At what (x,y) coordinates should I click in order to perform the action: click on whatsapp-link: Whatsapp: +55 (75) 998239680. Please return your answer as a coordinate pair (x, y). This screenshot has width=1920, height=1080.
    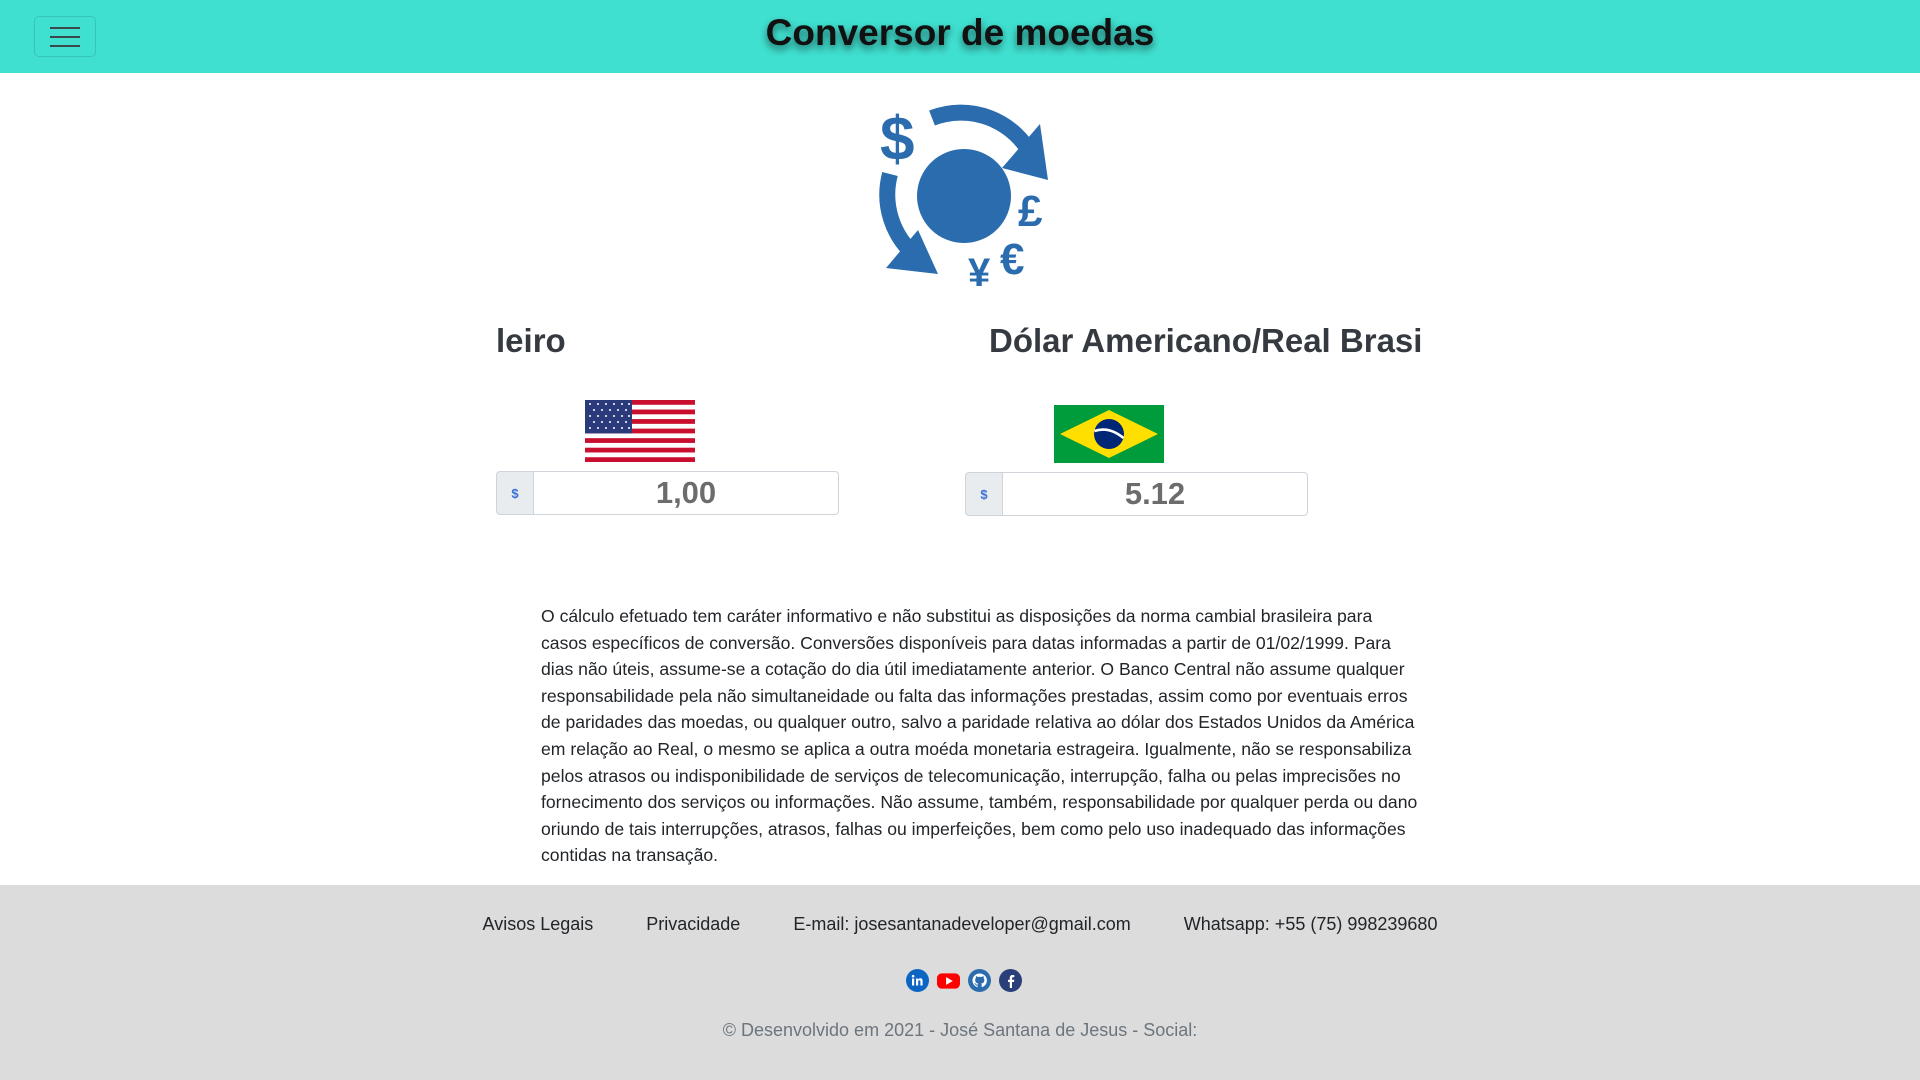
    Looking at the image, I should click on (1311, 924).